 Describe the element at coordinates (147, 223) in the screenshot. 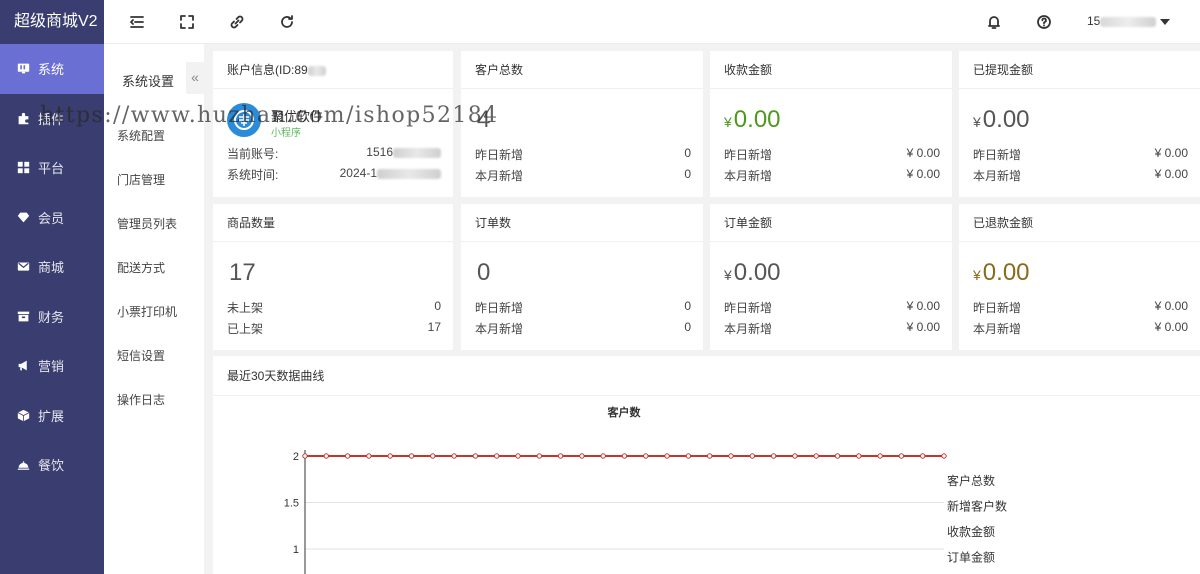

I see `subnav-item-admins: 管理员列表` at that location.